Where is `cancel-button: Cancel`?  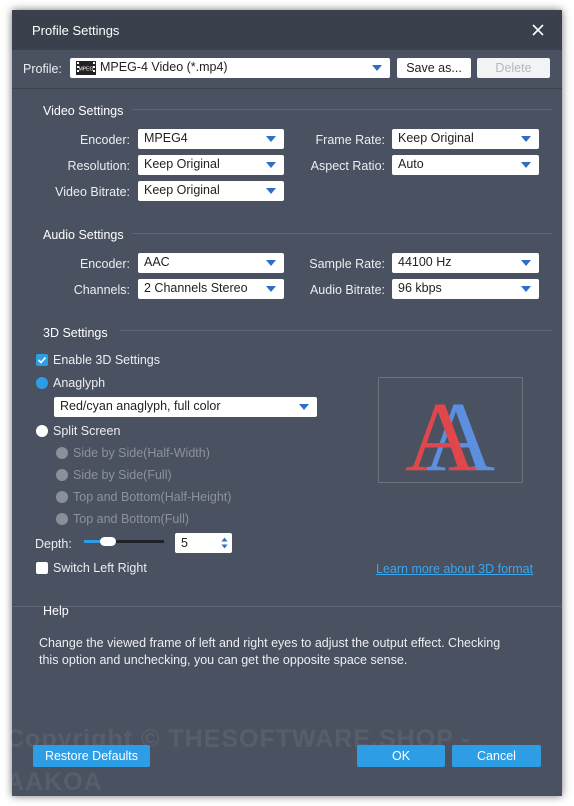
cancel-button: Cancel is located at coordinates (496, 756).